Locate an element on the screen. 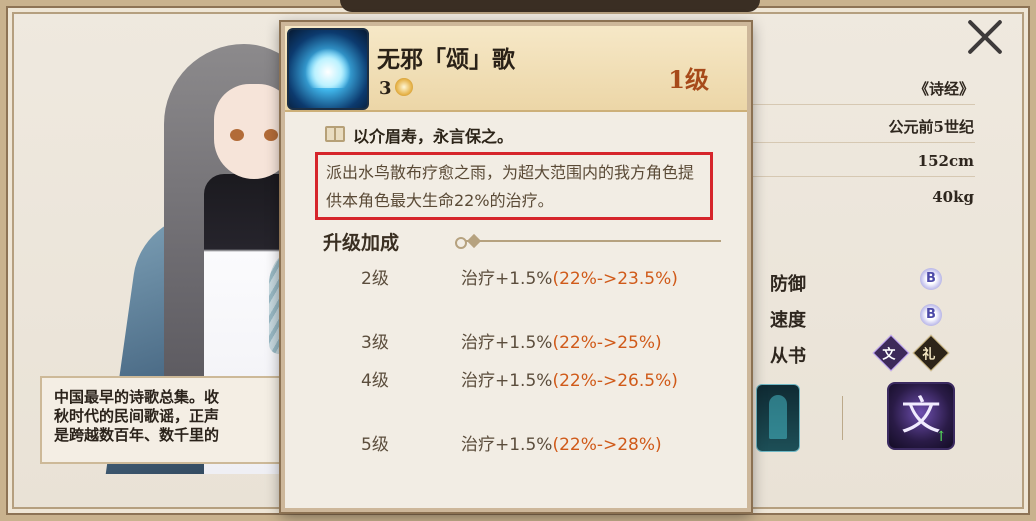  defense-label: 防御 is located at coordinates (788, 284).